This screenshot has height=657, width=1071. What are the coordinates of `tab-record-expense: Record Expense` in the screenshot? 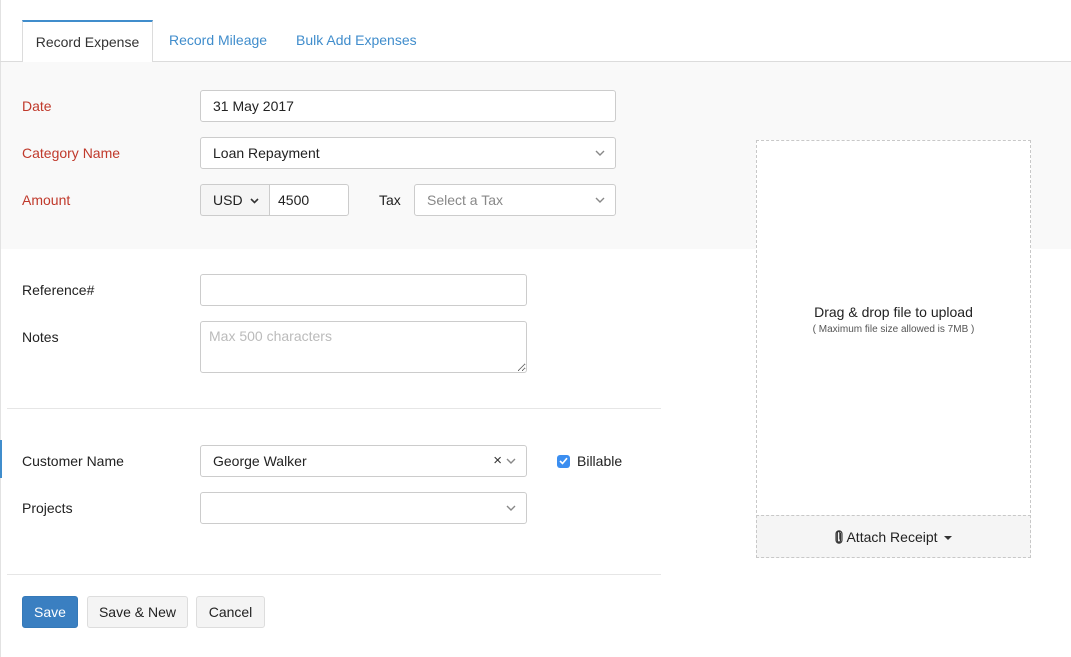 It's located at (87, 41).